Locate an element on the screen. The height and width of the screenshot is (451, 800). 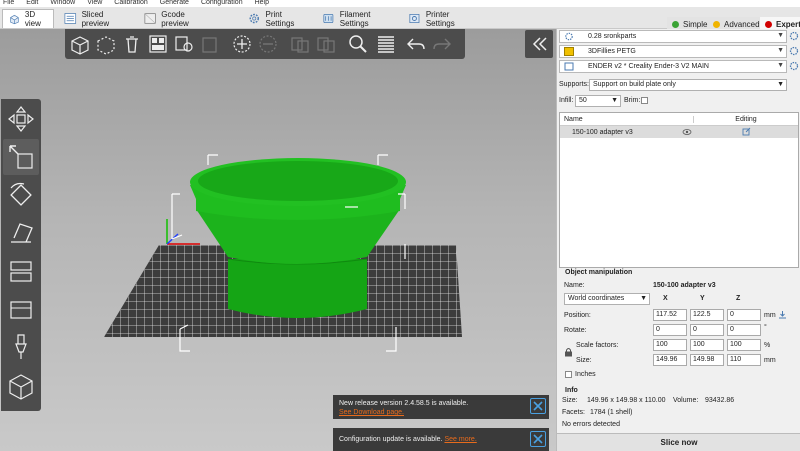
tab-3d-view: 3D view is located at coordinates (28, 18).